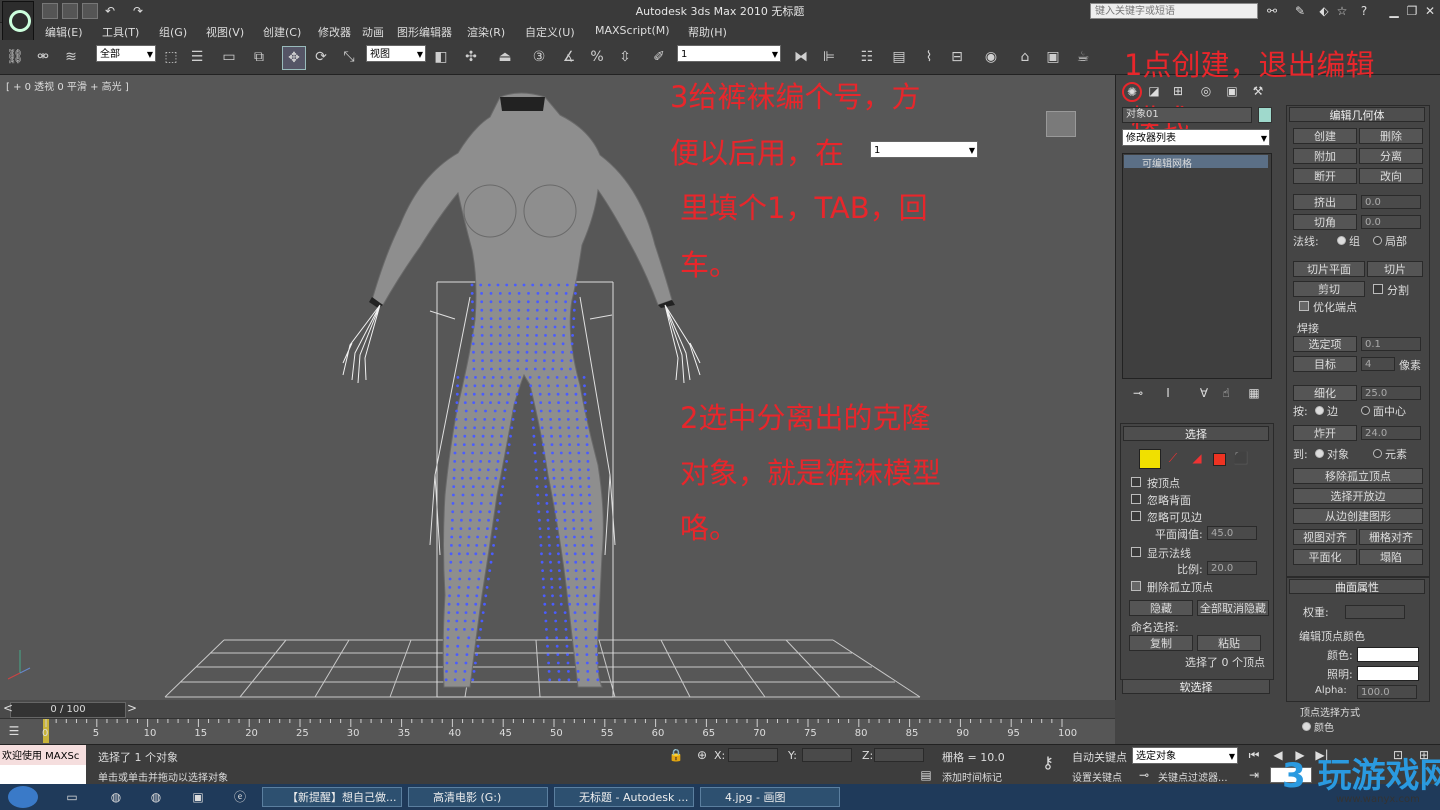 The width and height of the screenshot is (1440, 810). What do you see at coordinates (334, 32) in the screenshot?
I see `menu-modifiers: 修改器` at bounding box center [334, 32].